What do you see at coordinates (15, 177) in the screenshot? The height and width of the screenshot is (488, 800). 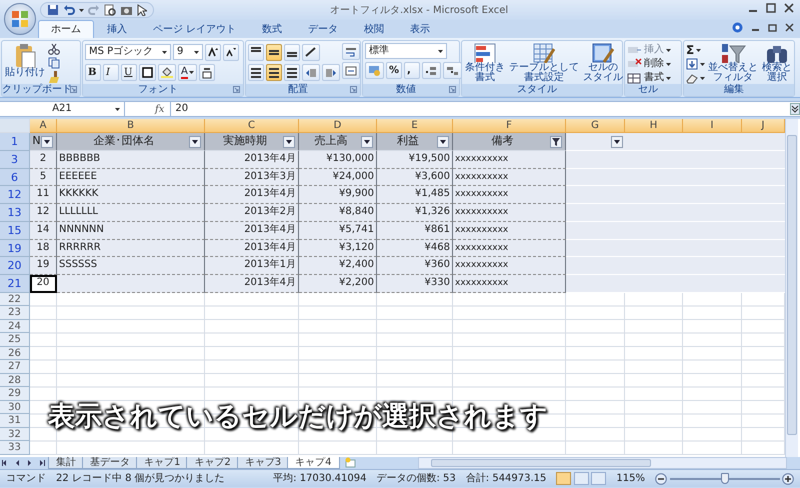 I see `row-header: 6` at bounding box center [15, 177].